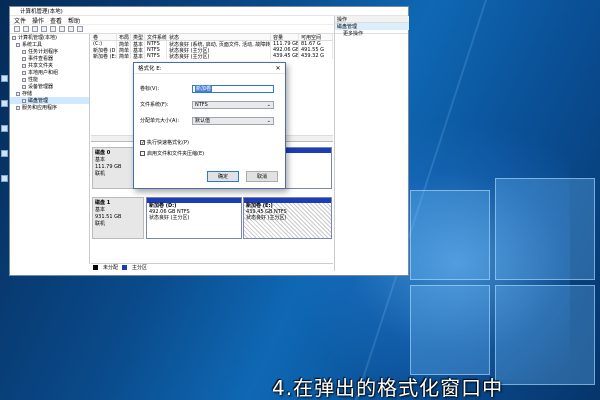 The height and width of the screenshot is (400, 600). What do you see at coordinates (287, 218) in the screenshot?
I see `partition-e: 新加卷 (E:) 439.45 GB NTFS 状态良好 (主分区)` at bounding box center [287, 218].